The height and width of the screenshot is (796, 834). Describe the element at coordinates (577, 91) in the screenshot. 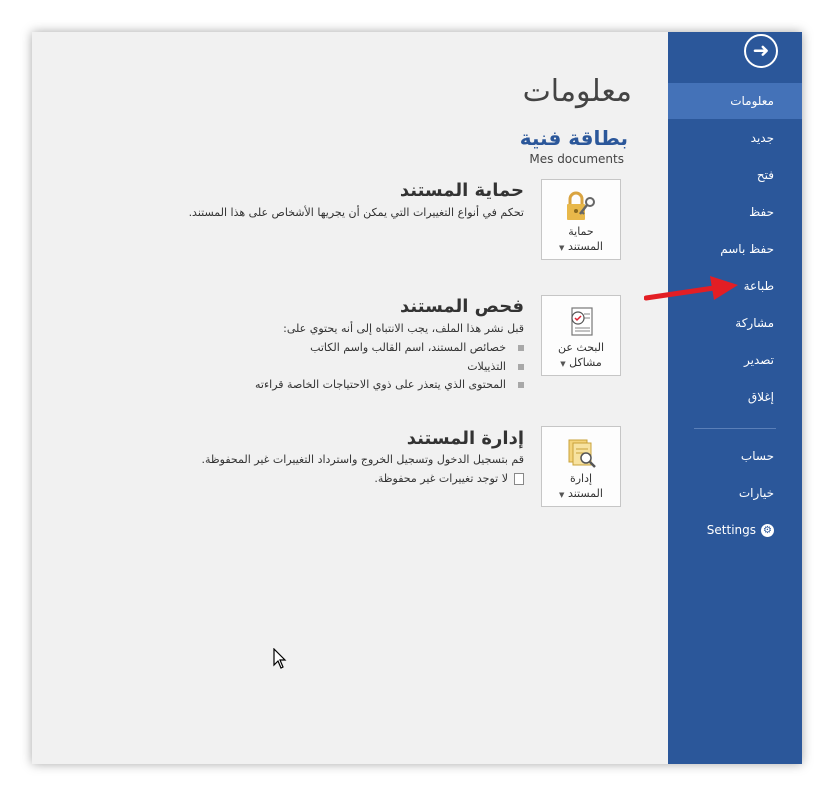

I see `page-title: معلومات` at that location.